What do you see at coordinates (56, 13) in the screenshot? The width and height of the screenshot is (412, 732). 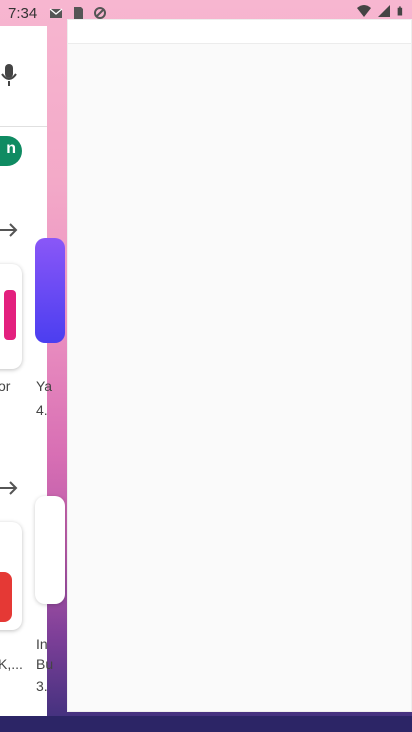 I see `gmail-icon` at bounding box center [56, 13].